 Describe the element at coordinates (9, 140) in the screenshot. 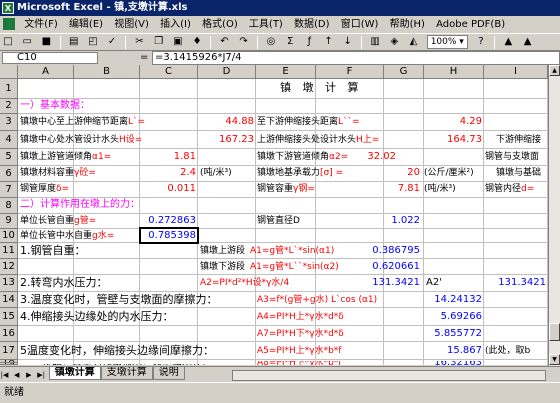

I see `row-header: 4` at that location.